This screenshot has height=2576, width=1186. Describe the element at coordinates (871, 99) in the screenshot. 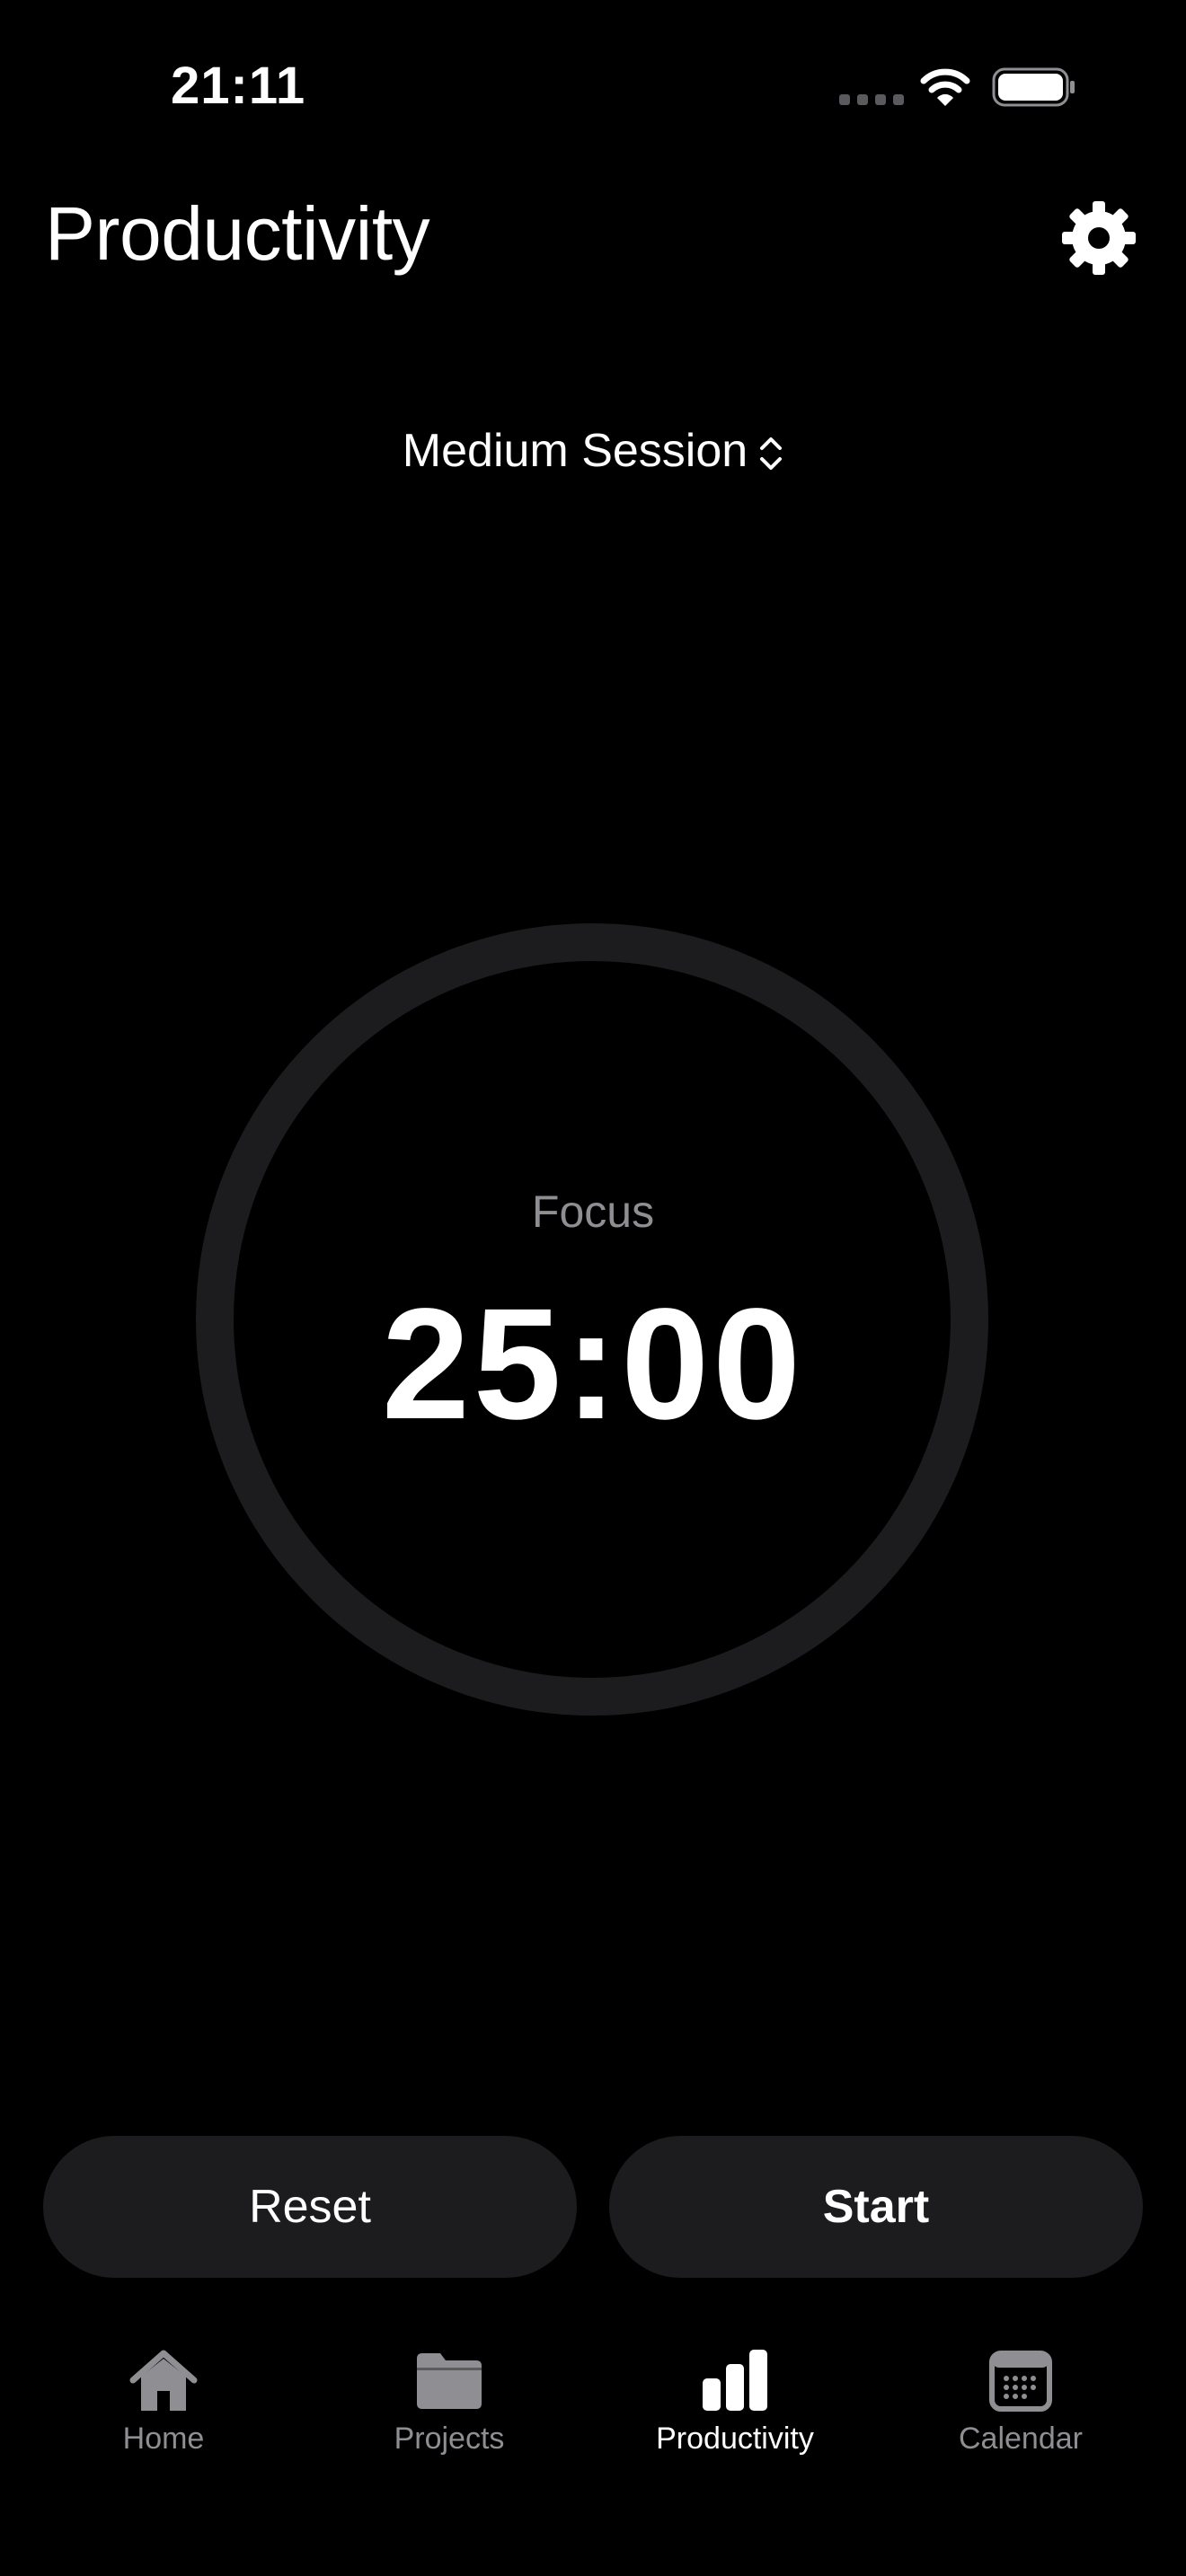

I see `cellular-signal-icon` at that location.